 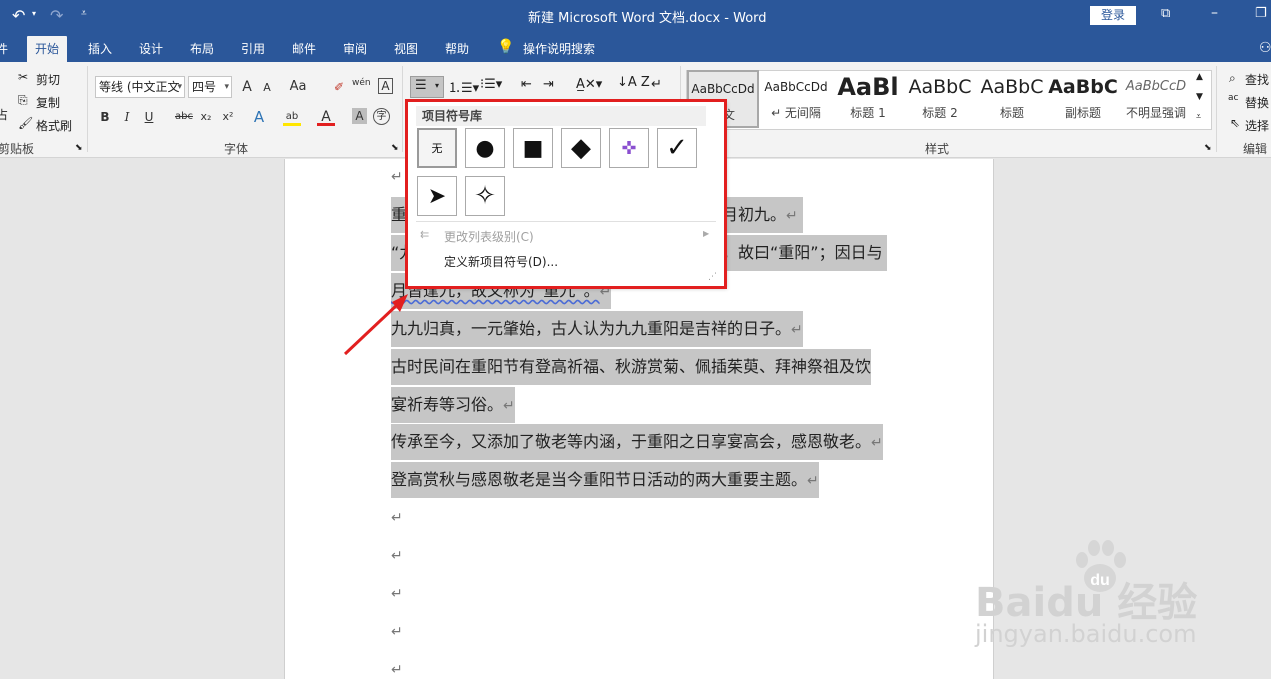 I want to click on text-fragment: 登高赏秋与感恩敬老是当今重阳节日活动的两大重要主题。, so click(x=599, y=479).